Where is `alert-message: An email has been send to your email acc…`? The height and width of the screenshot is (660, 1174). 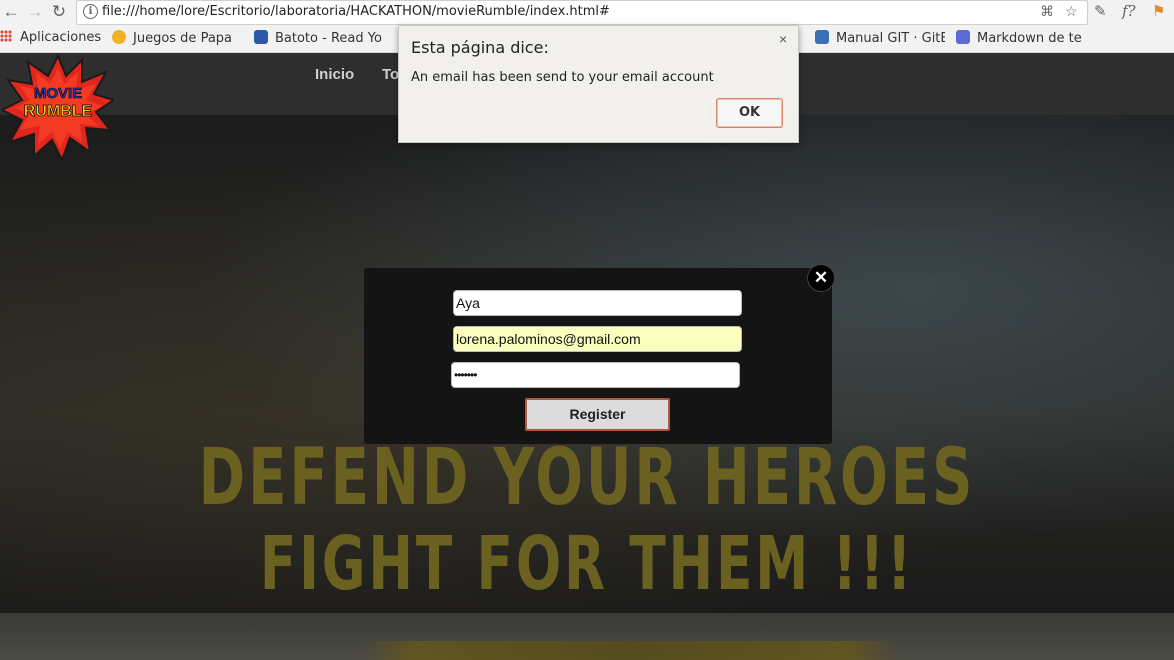 alert-message: An email has been send to your email acc… is located at coordinates (562, 77).